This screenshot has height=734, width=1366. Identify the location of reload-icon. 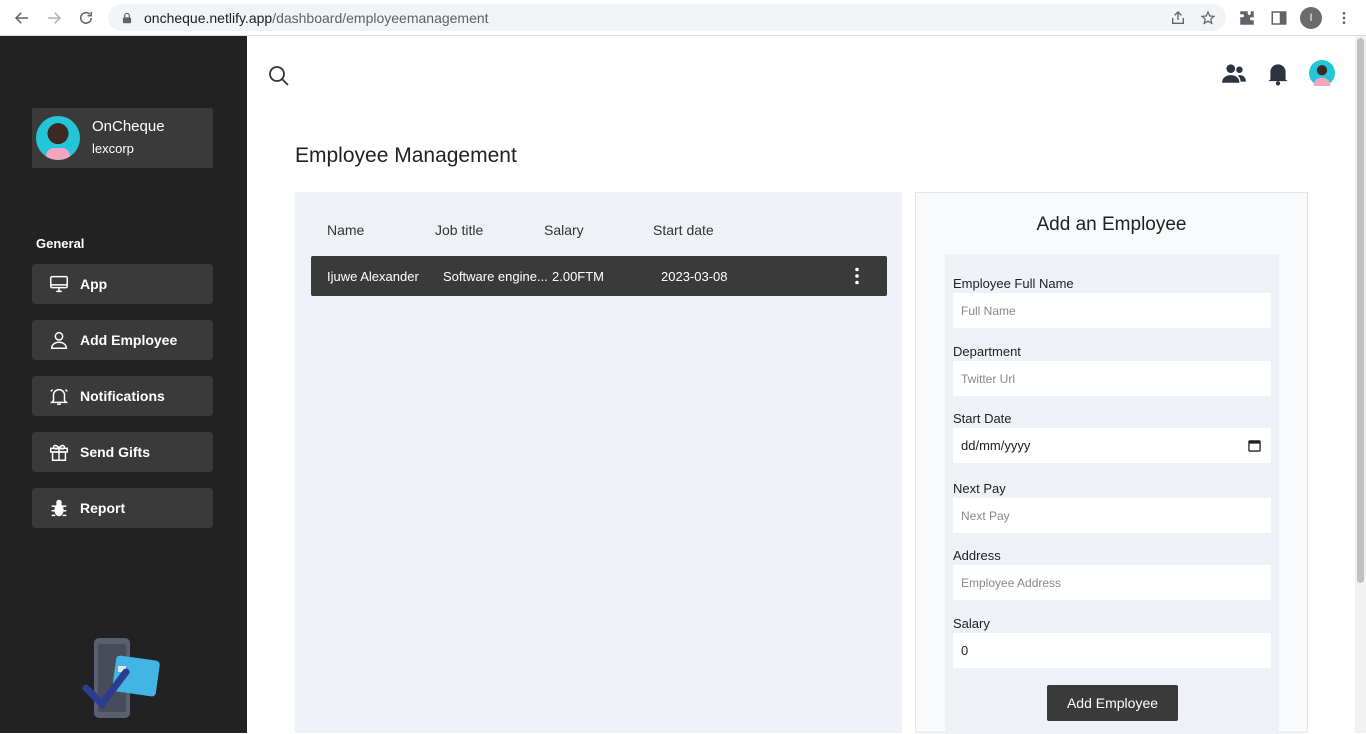
(86, 17).